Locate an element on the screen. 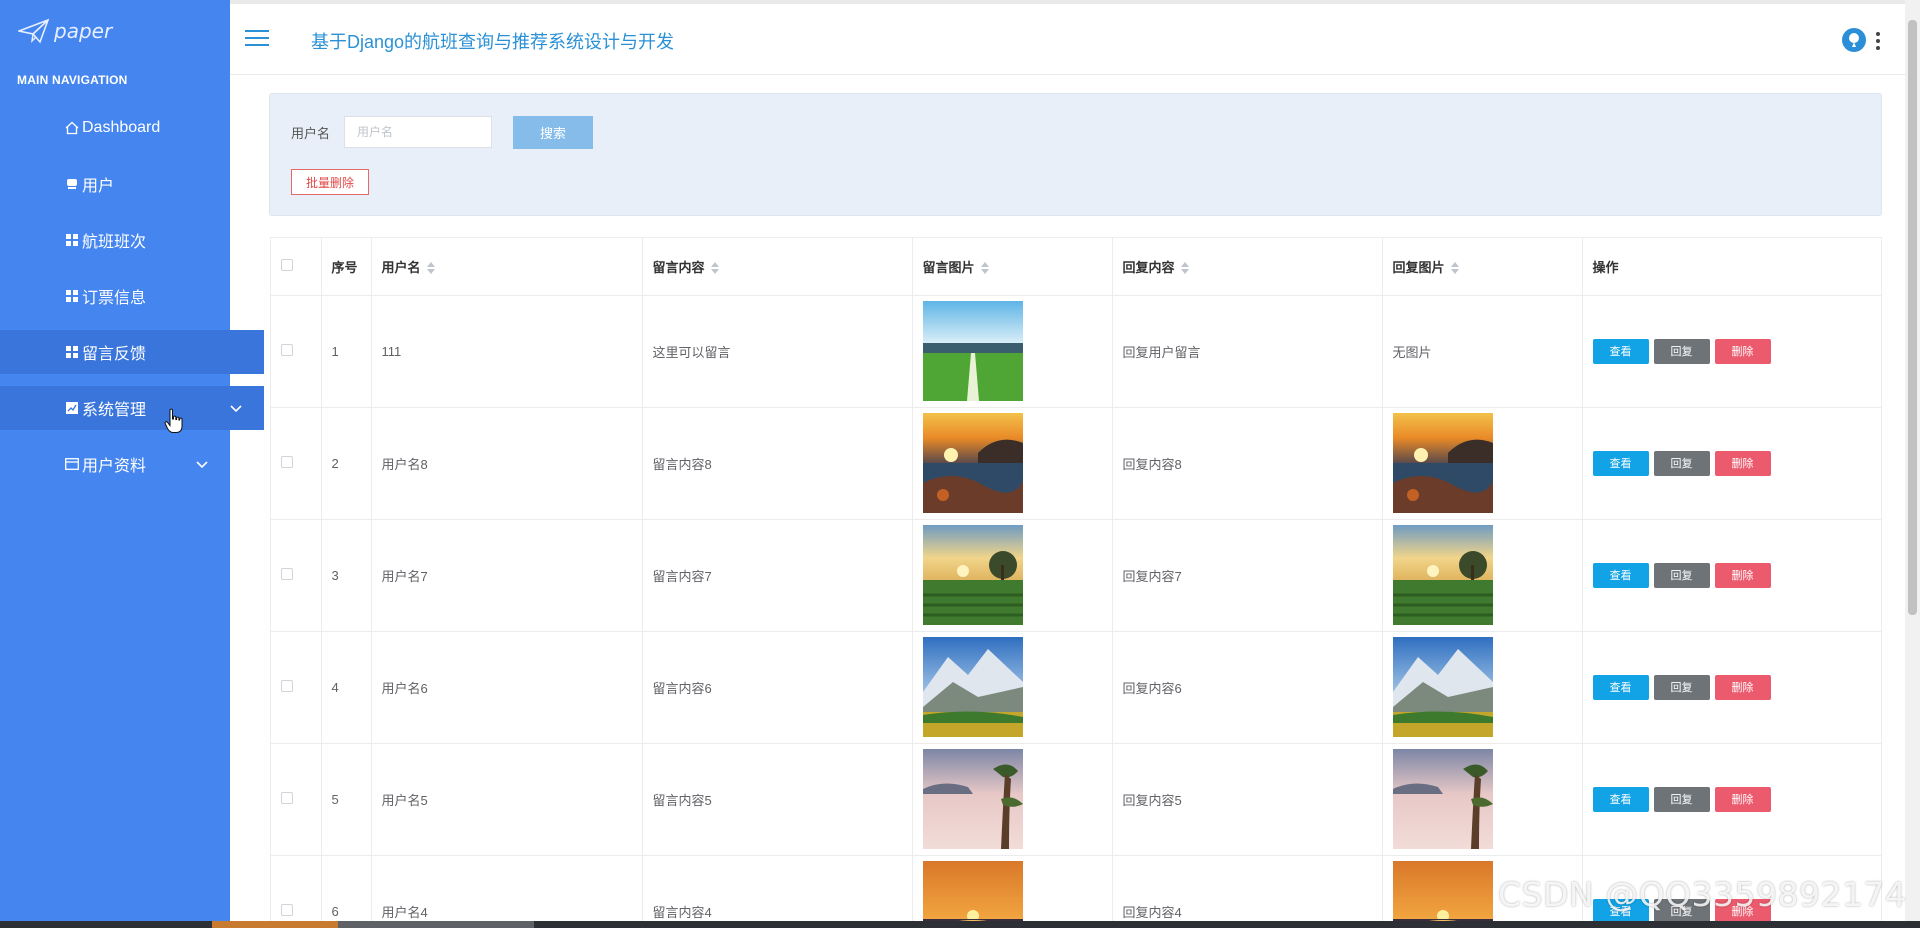 This screenshot has height=928, width=1920. nav-item-user-profile: 用户资料 is located at coordinates (115, 464).